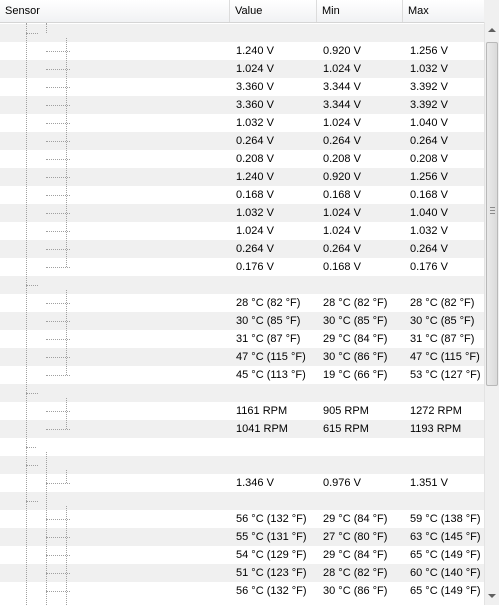  Describe the element at coordinates (443, 11) in the screenshot. I see `max-column-header: Max` at that location.